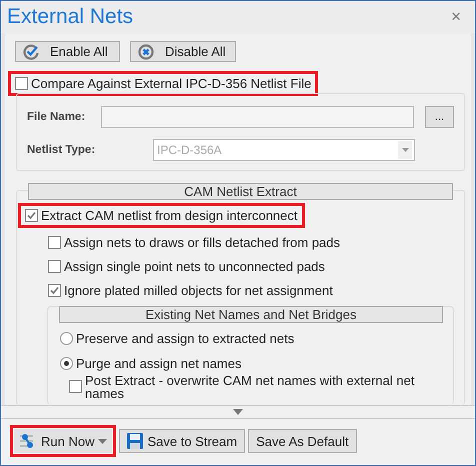 Image resolution: width=476 pixels, height=466 pixels. What do you see at coordinates (146, 52) in the screenshot?
I see `cancel-circle-icon` at bounding box center [146, 52].